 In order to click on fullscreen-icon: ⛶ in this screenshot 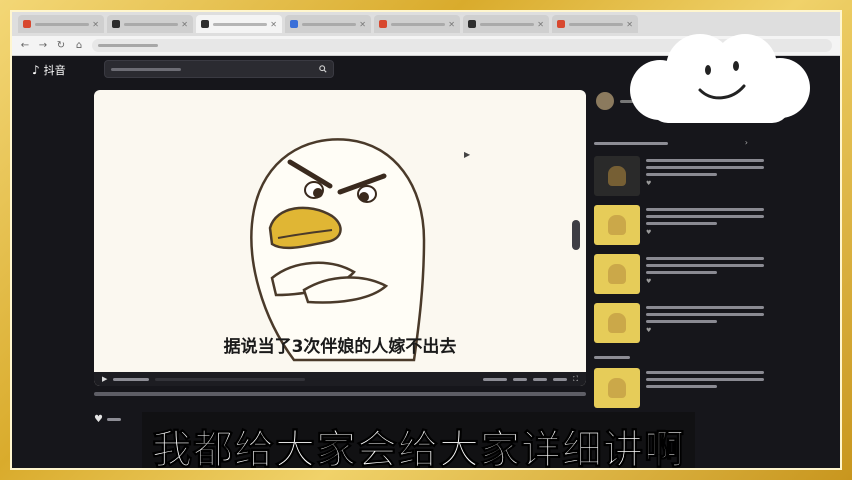, I will do `click(575, 379)`.